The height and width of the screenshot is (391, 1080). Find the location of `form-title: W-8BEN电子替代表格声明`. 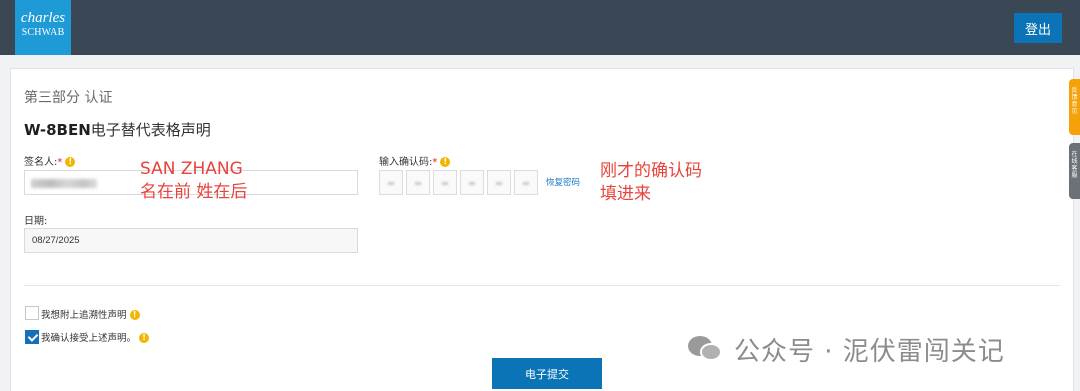

form-title: W-8BEN电子替代表格声明 is located at coordinates (117, 129).